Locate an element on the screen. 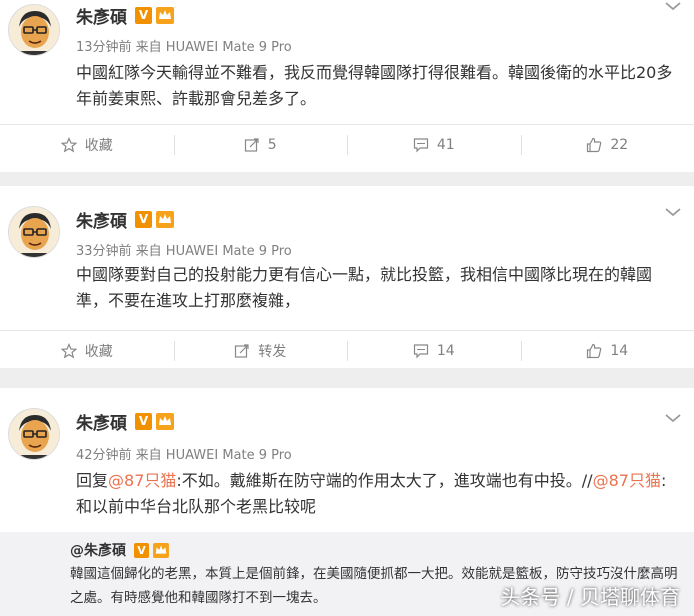  action-bar: 收藏 转发 14 14 is located at coordinates (347, 350).